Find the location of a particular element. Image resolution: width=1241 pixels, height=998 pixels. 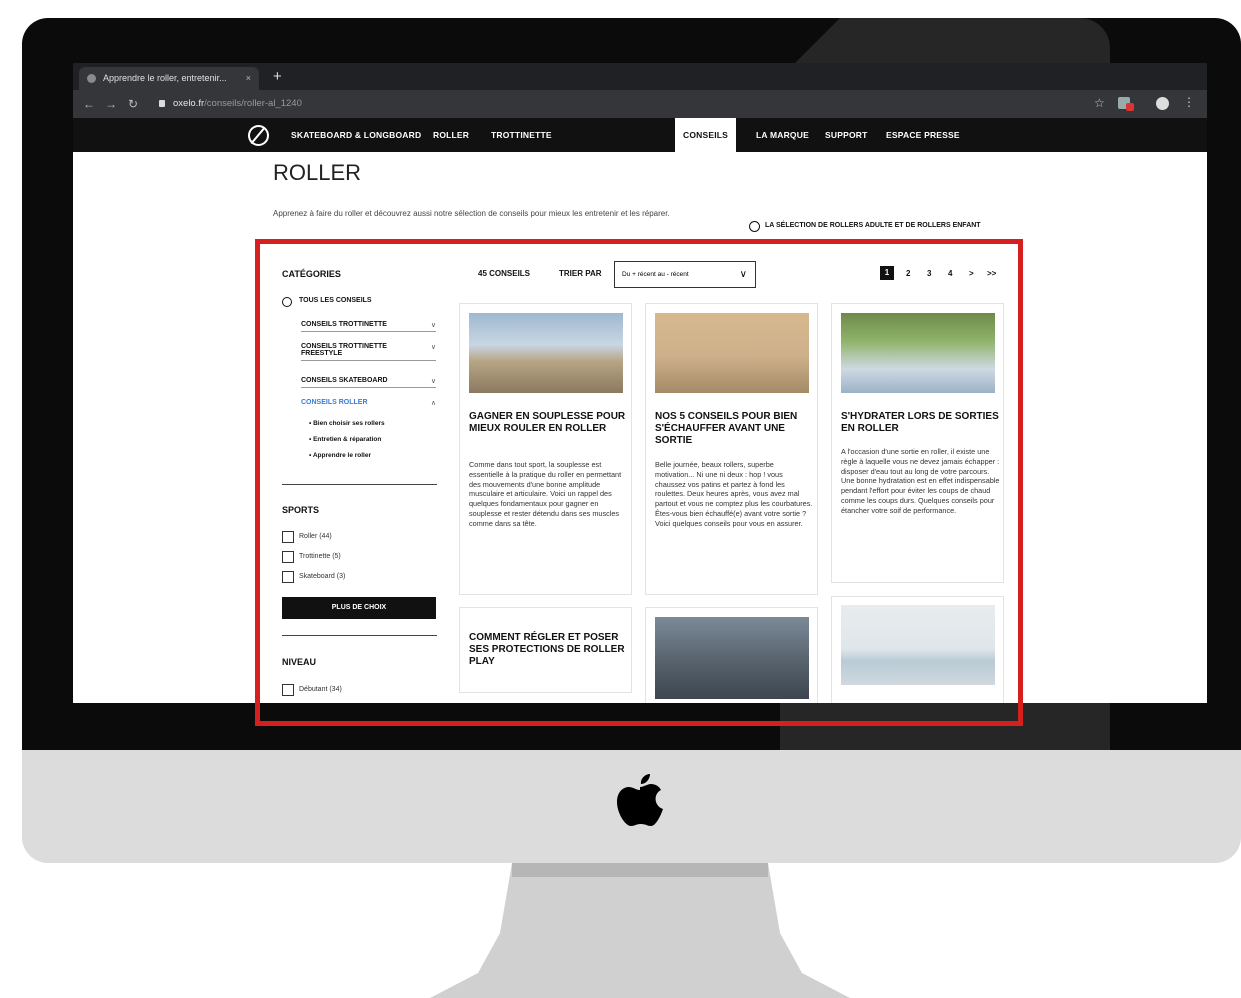

nav-espace-presse: ESPACE PRESSE is located at coordinates (923, 135).